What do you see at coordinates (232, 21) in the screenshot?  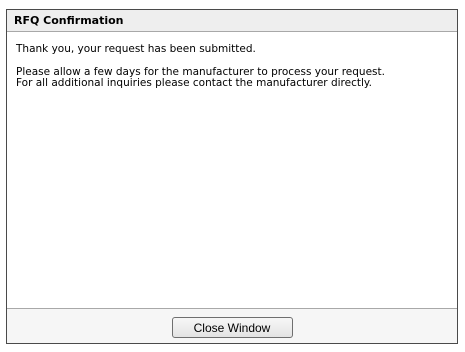 I see `dialog-title: RFQ Confirmation` at bounding box center [232, 21].